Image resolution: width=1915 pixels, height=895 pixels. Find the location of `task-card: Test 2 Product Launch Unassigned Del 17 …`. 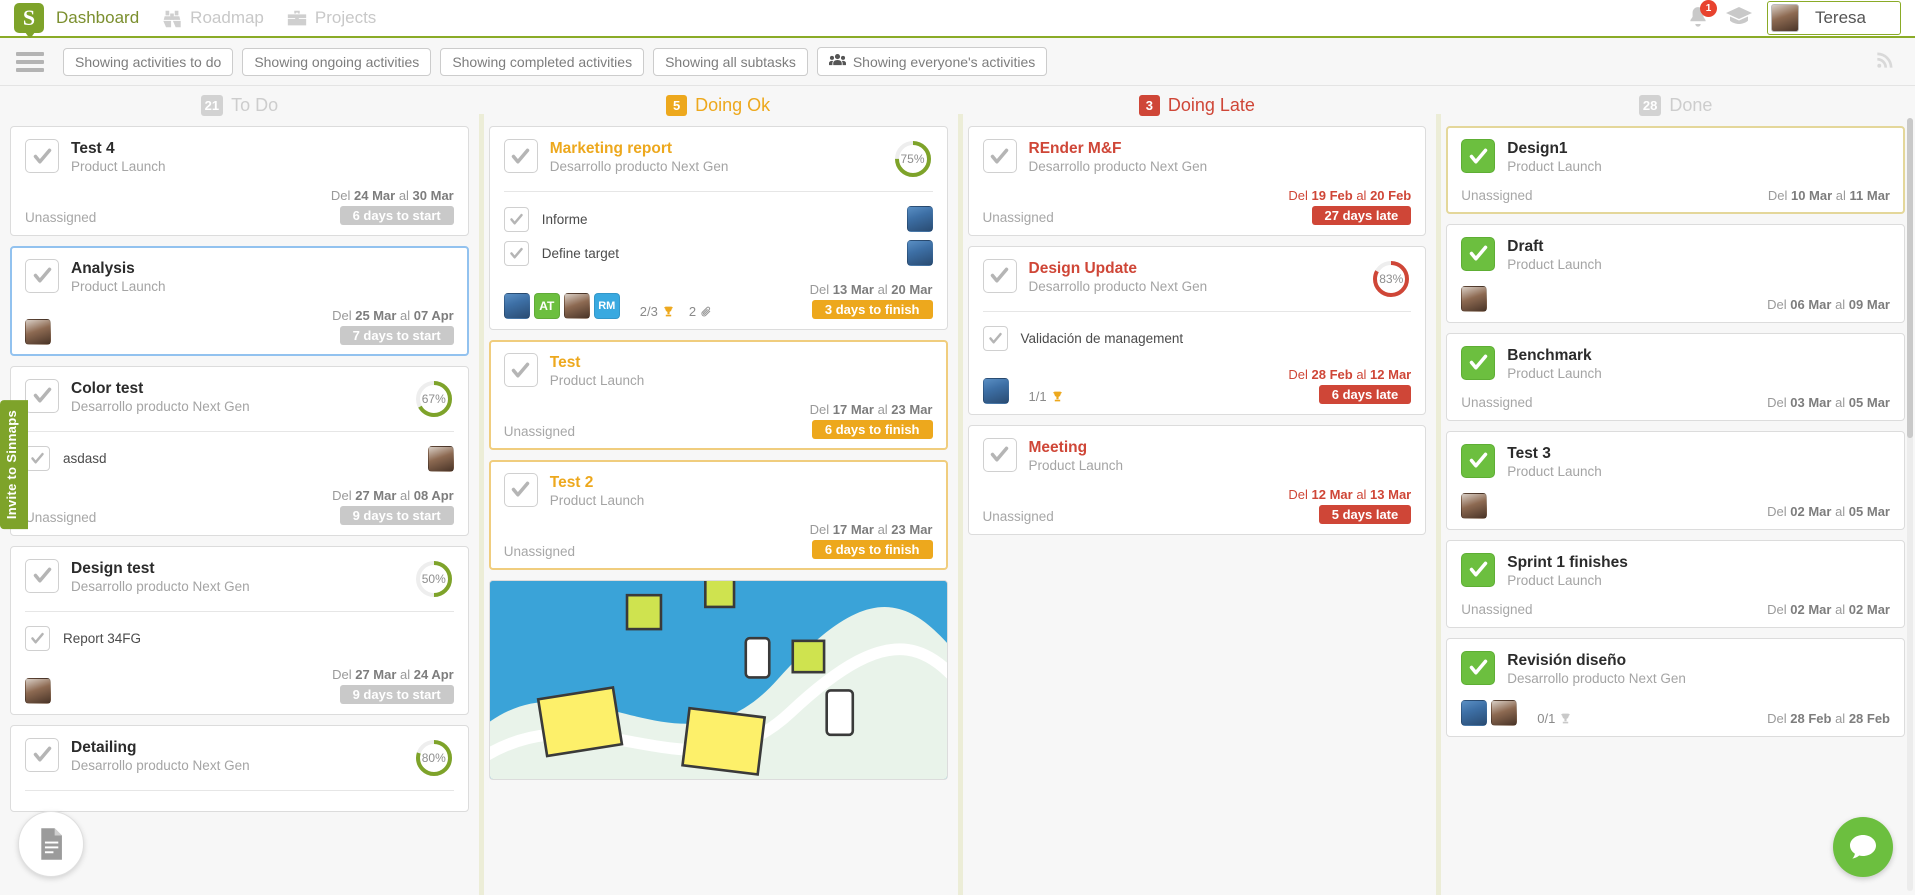

task-card: Test 2 Product Launch Unassigned Del 17 … is located at coordinates (718, 514).